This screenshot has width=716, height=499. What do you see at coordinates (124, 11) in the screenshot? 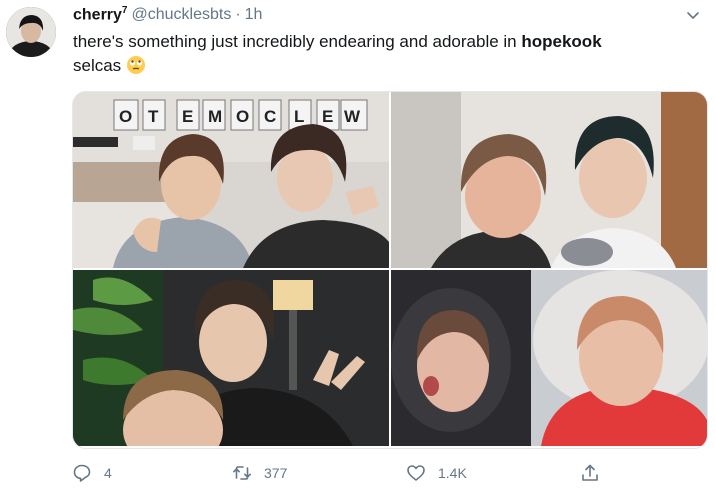
I see `author-name-superscript: 7` at bounding box center [124, 11].